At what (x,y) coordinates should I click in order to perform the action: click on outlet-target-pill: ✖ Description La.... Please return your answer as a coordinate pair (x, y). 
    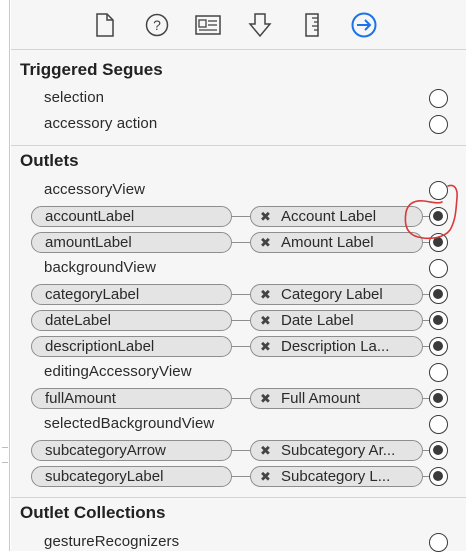
    Looking at the image, I should click on (336, 346).